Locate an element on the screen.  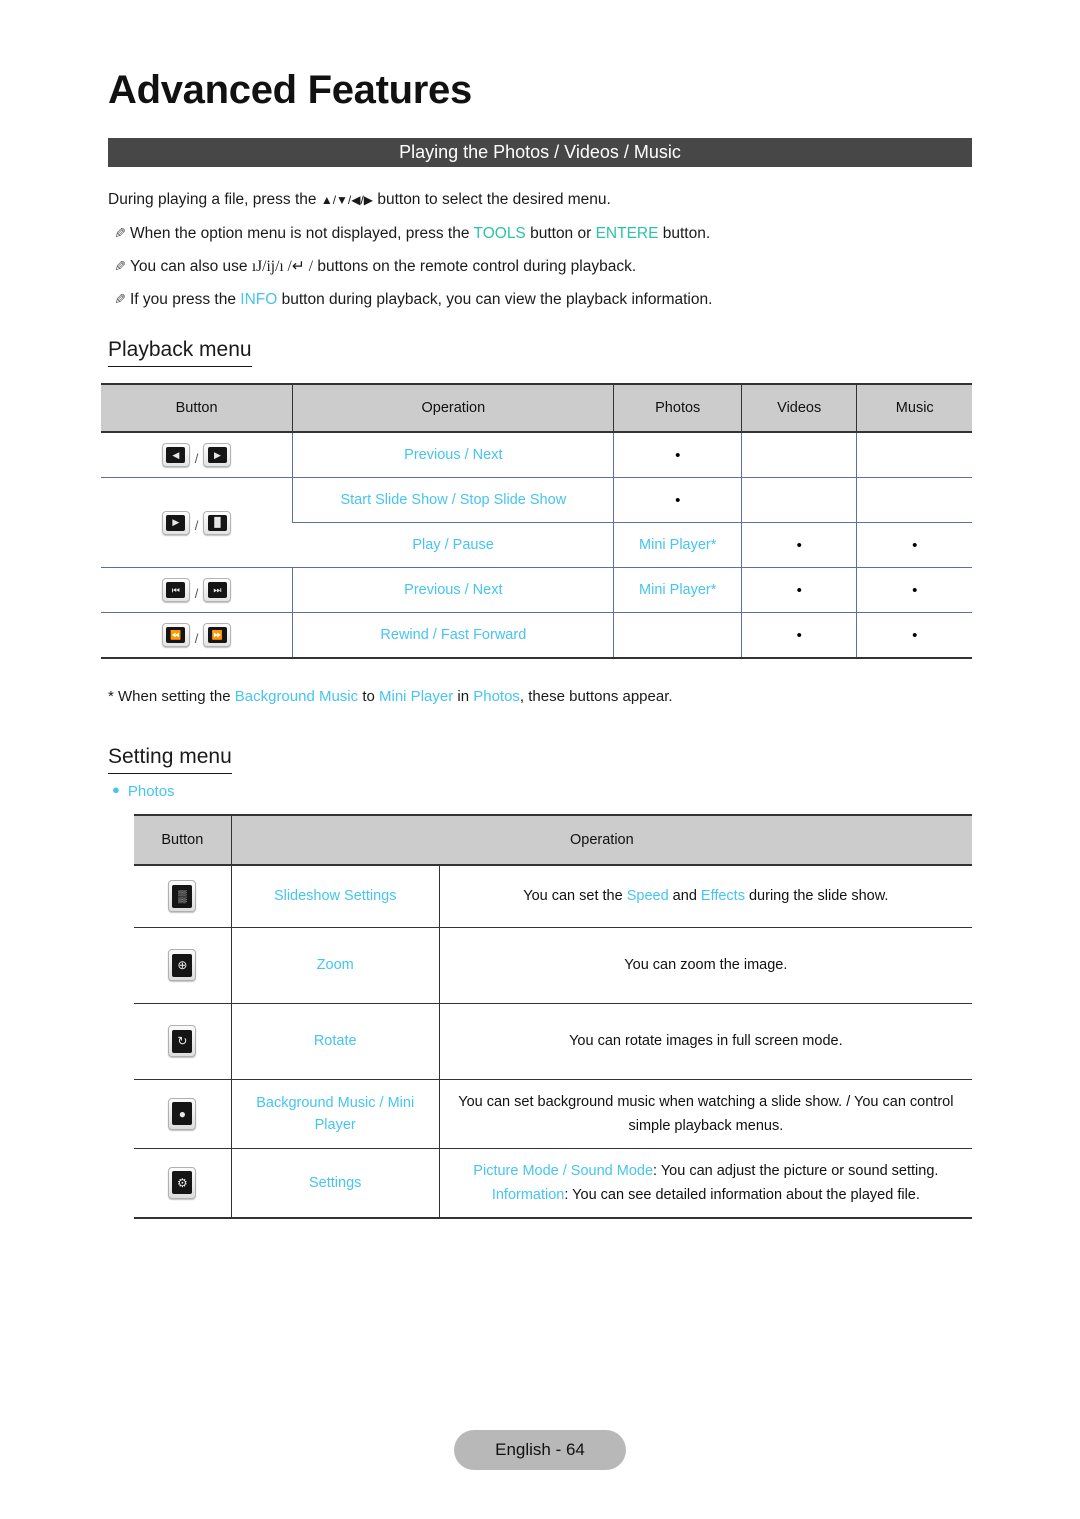
videos-cell is located at coordinates (798, 455).